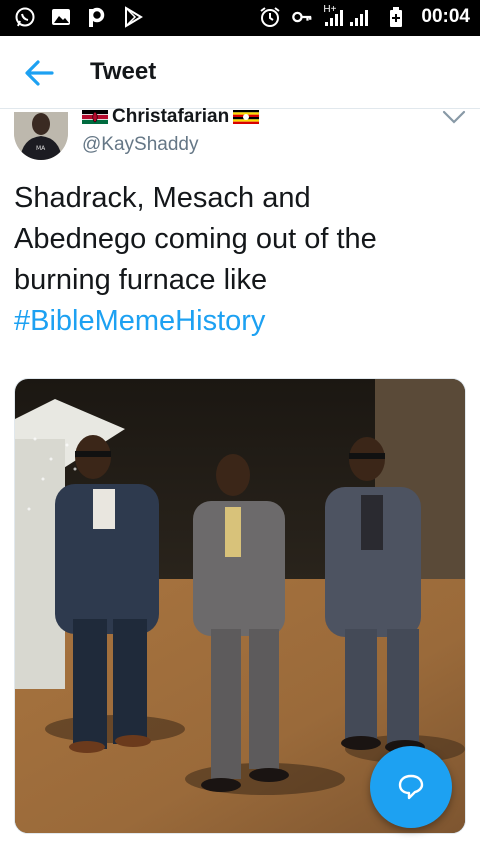 This screenshot has height=854, width=480. I want to click on alarm-icon, so click(270, 17).